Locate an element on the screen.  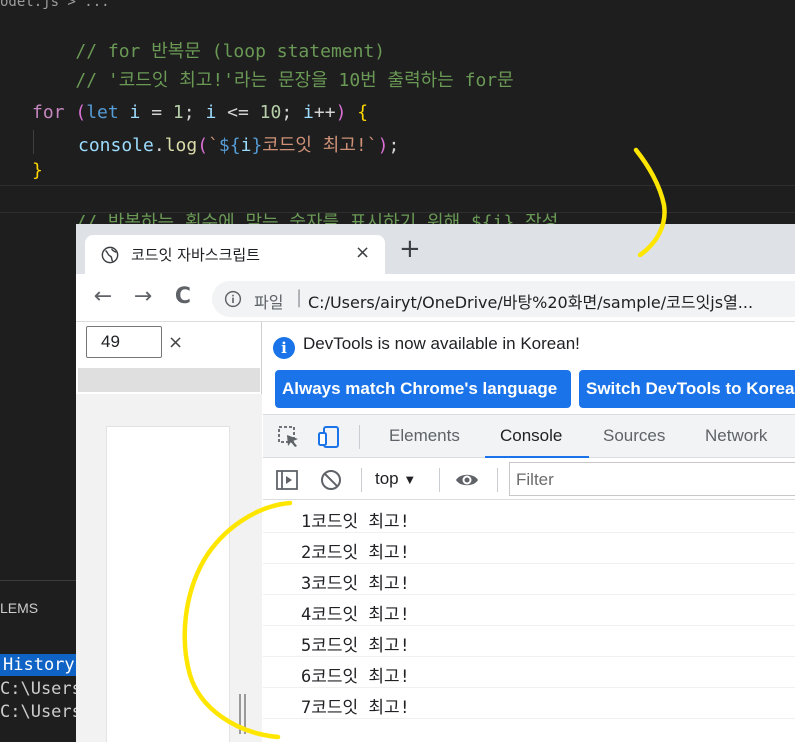
console-log-text: 7코드잇 최고! is located at coordinates (355, 708).